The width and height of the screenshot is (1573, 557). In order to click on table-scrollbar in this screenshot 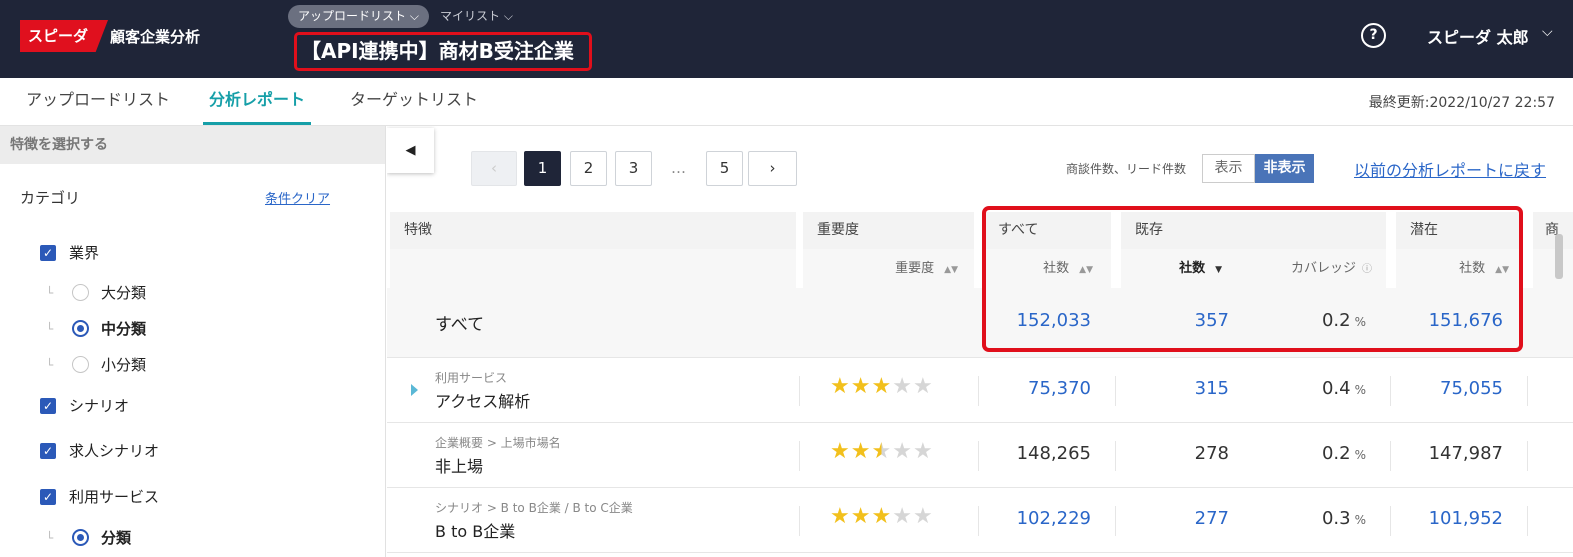, I will do `click(1559, 256)`.